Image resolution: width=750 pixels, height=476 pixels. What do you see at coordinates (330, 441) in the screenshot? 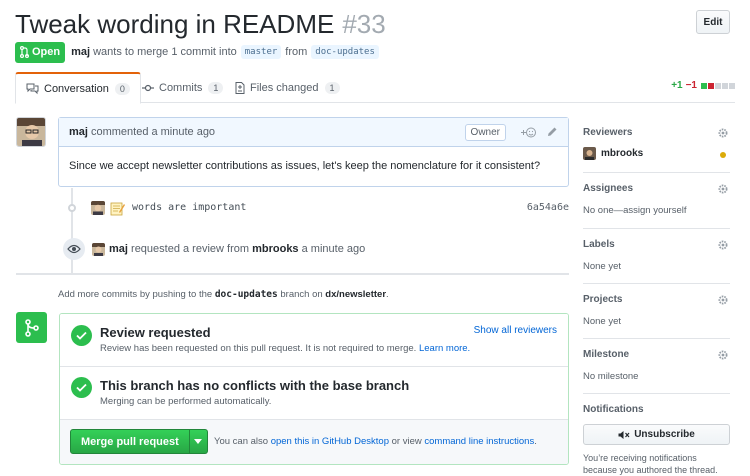
I see `open-in-desktop-link: open this in GitHub Desktop` at bounding box center [330, 441].